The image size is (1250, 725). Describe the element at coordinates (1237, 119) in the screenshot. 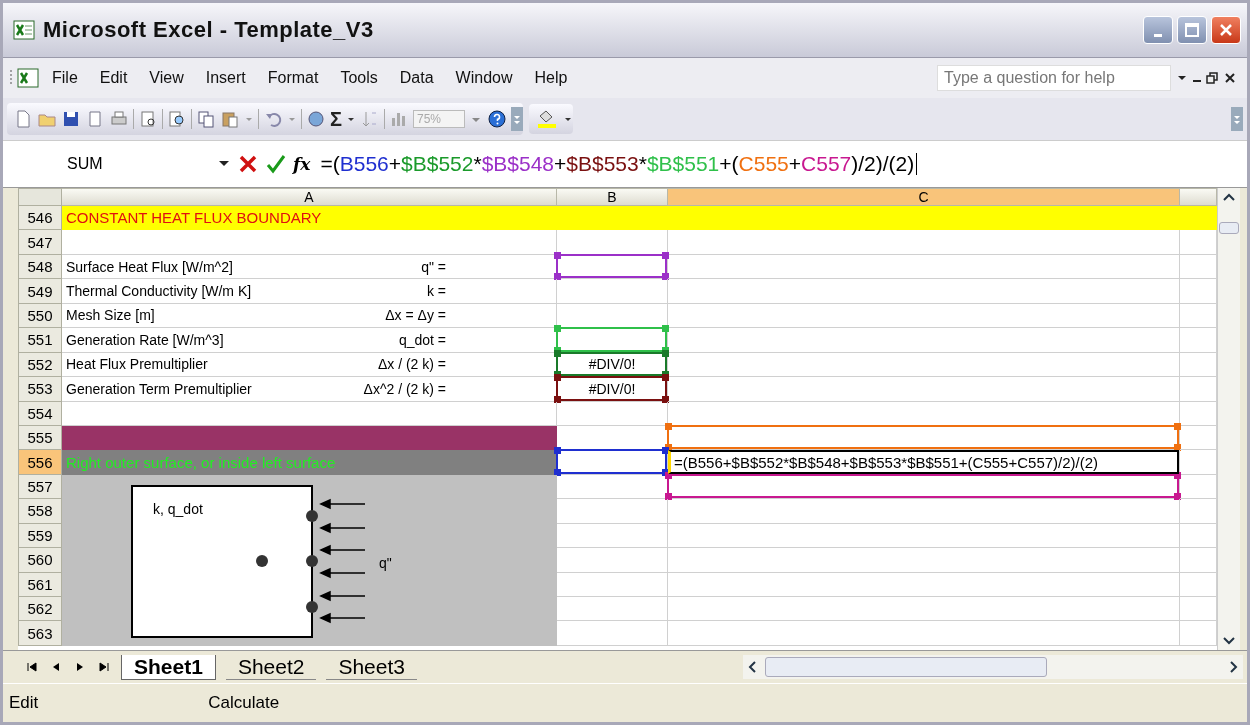

I see `overflow-icon` at that location.